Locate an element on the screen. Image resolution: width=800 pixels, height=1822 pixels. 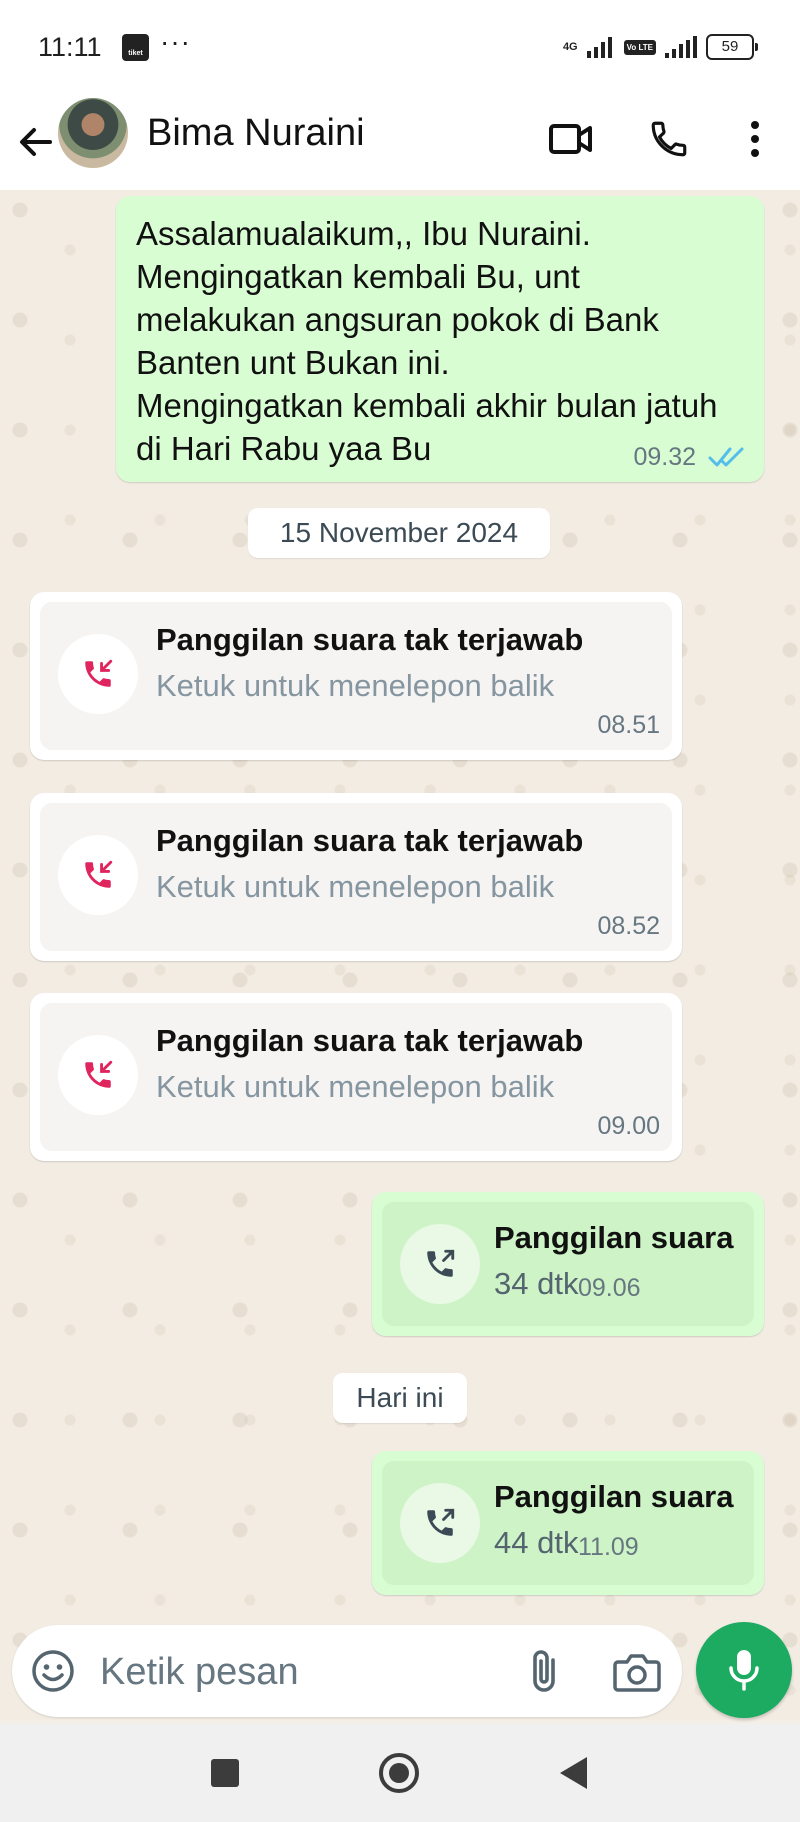
back-triangle-icon is located at coordinates (573, 1773).